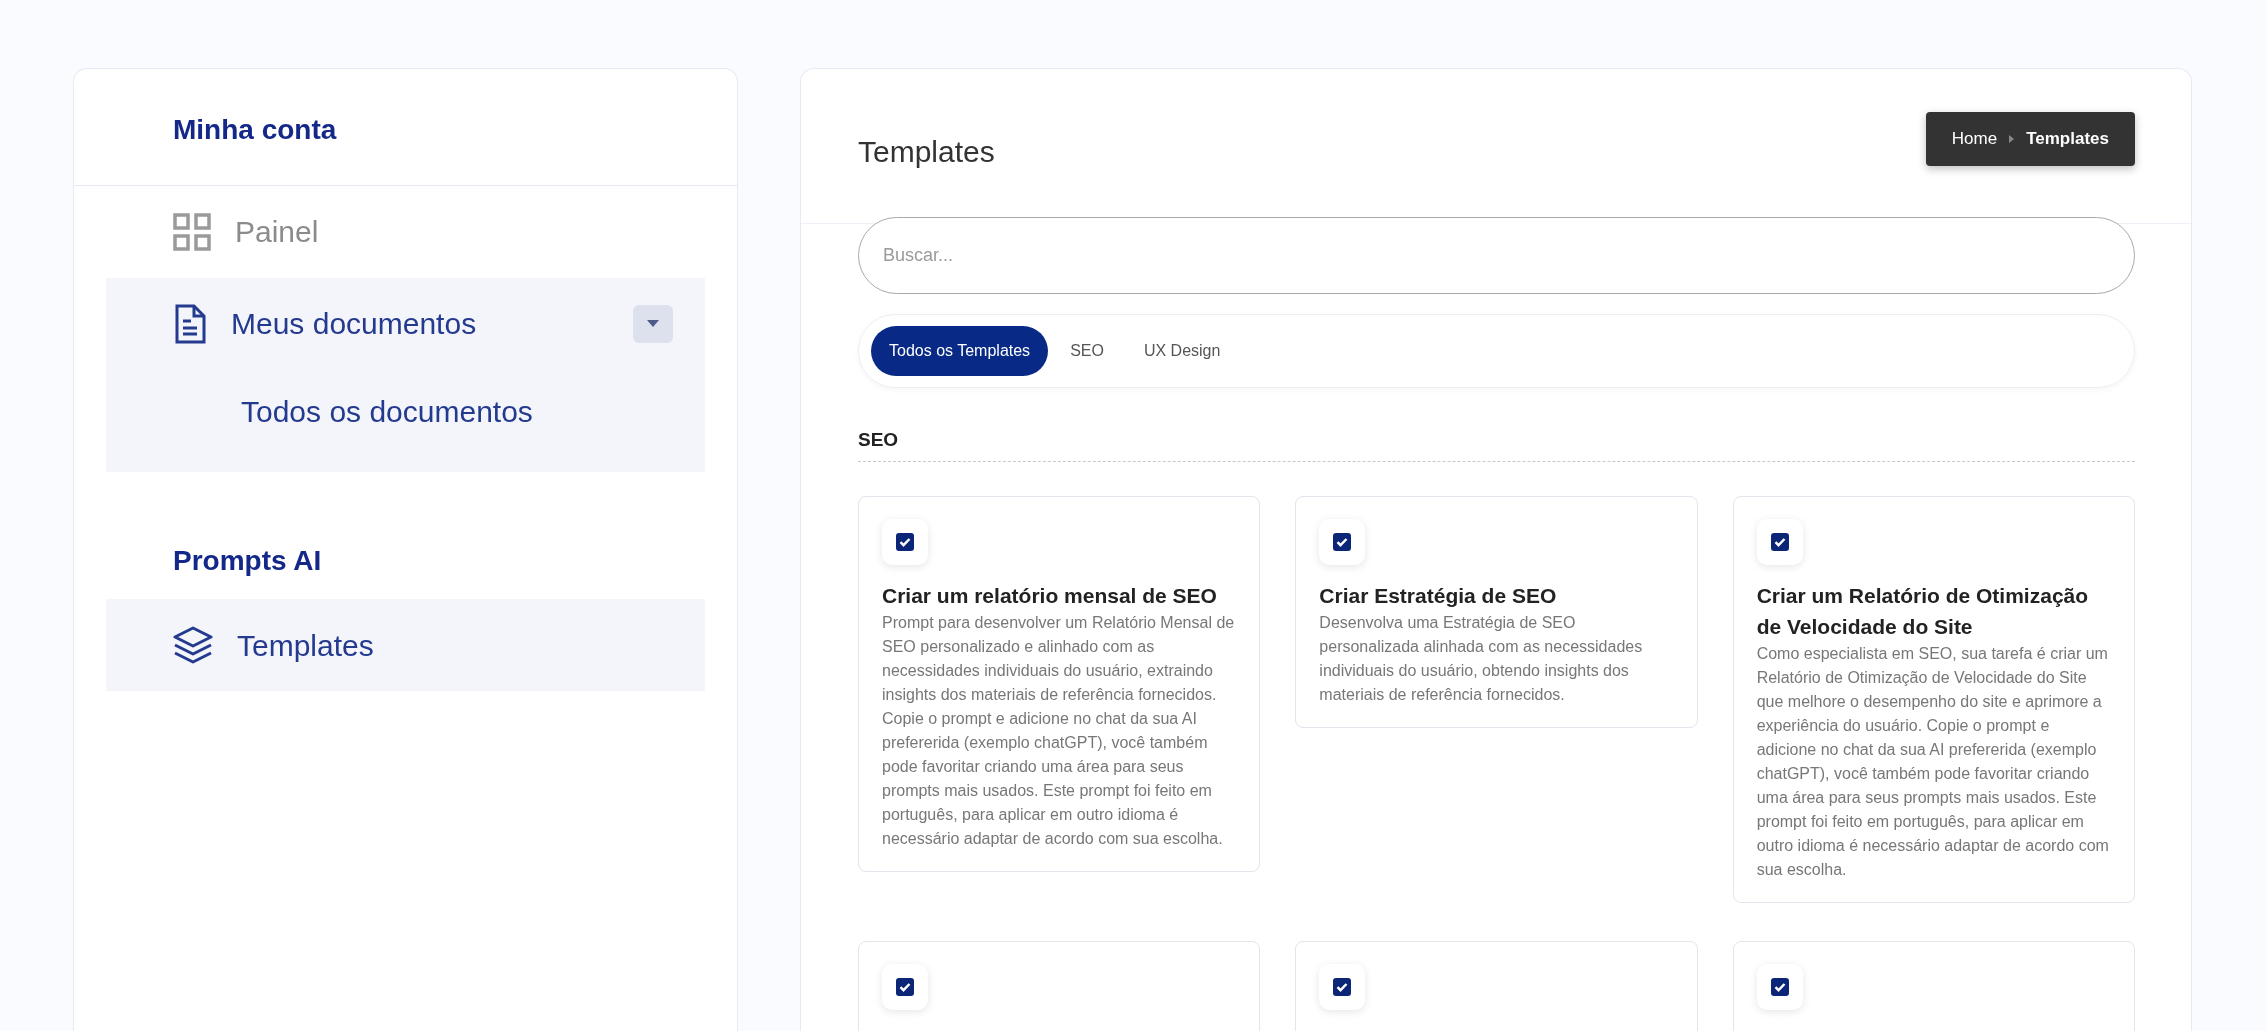  What do you see at coordinates (1050, 595) in the screenshot?
I see `card-title: Criar um relatório mensal de SEO` at bounding box center [1050, 595].